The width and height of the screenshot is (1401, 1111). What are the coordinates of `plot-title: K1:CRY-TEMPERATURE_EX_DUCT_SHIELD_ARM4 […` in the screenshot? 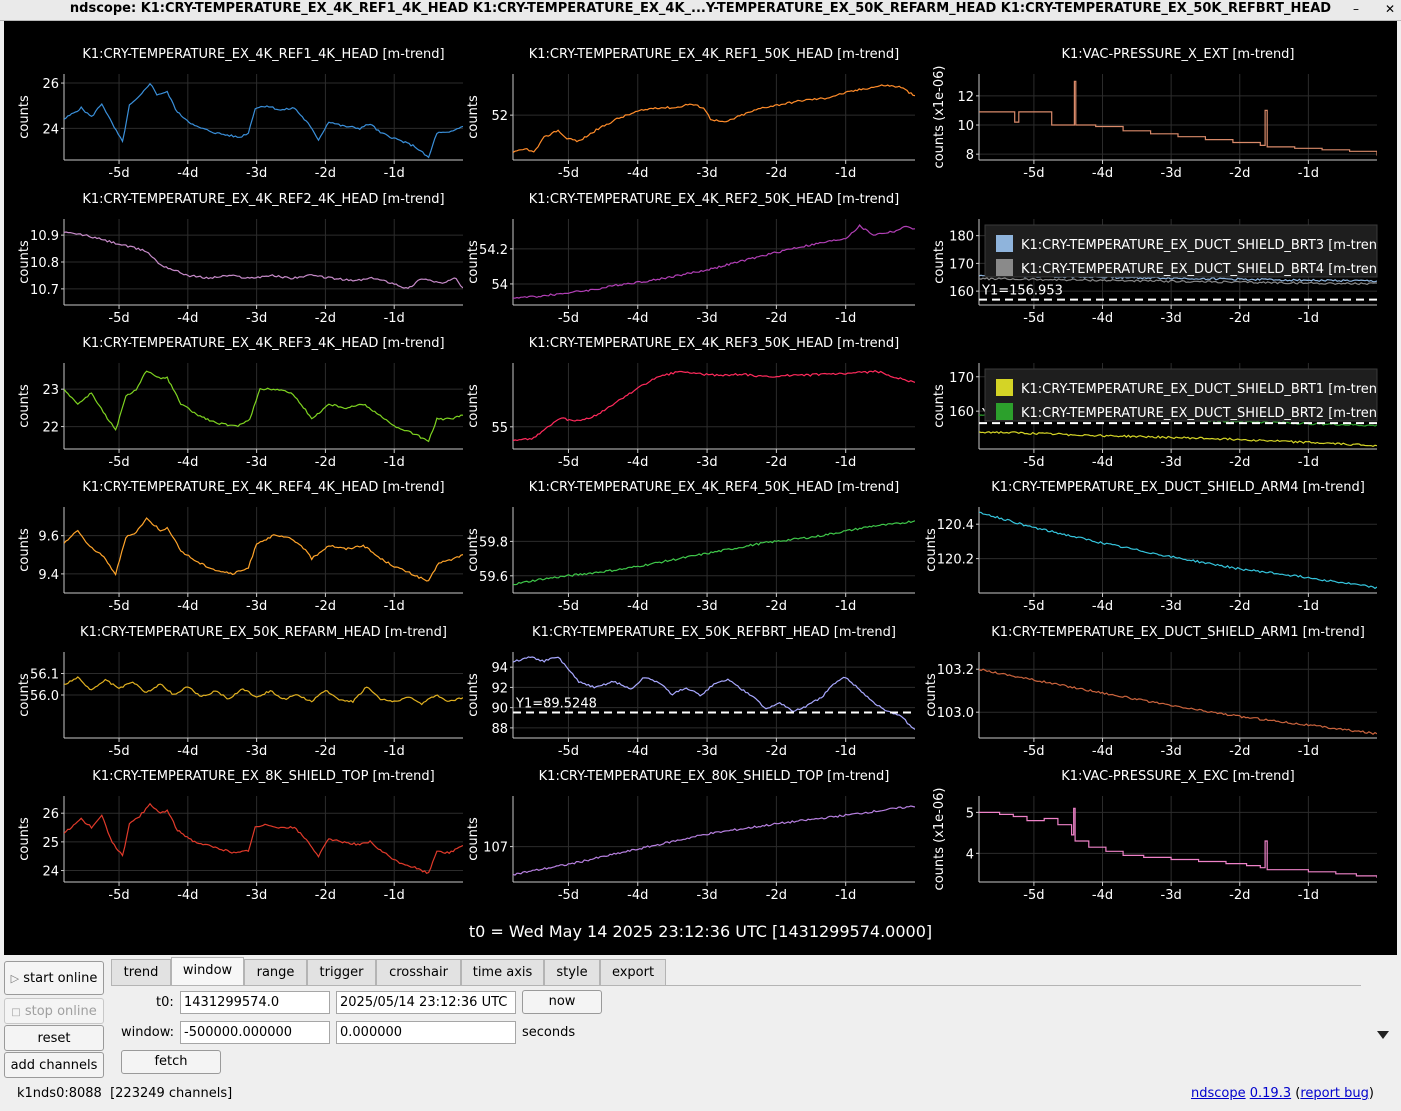 It's located at (1178, 487).